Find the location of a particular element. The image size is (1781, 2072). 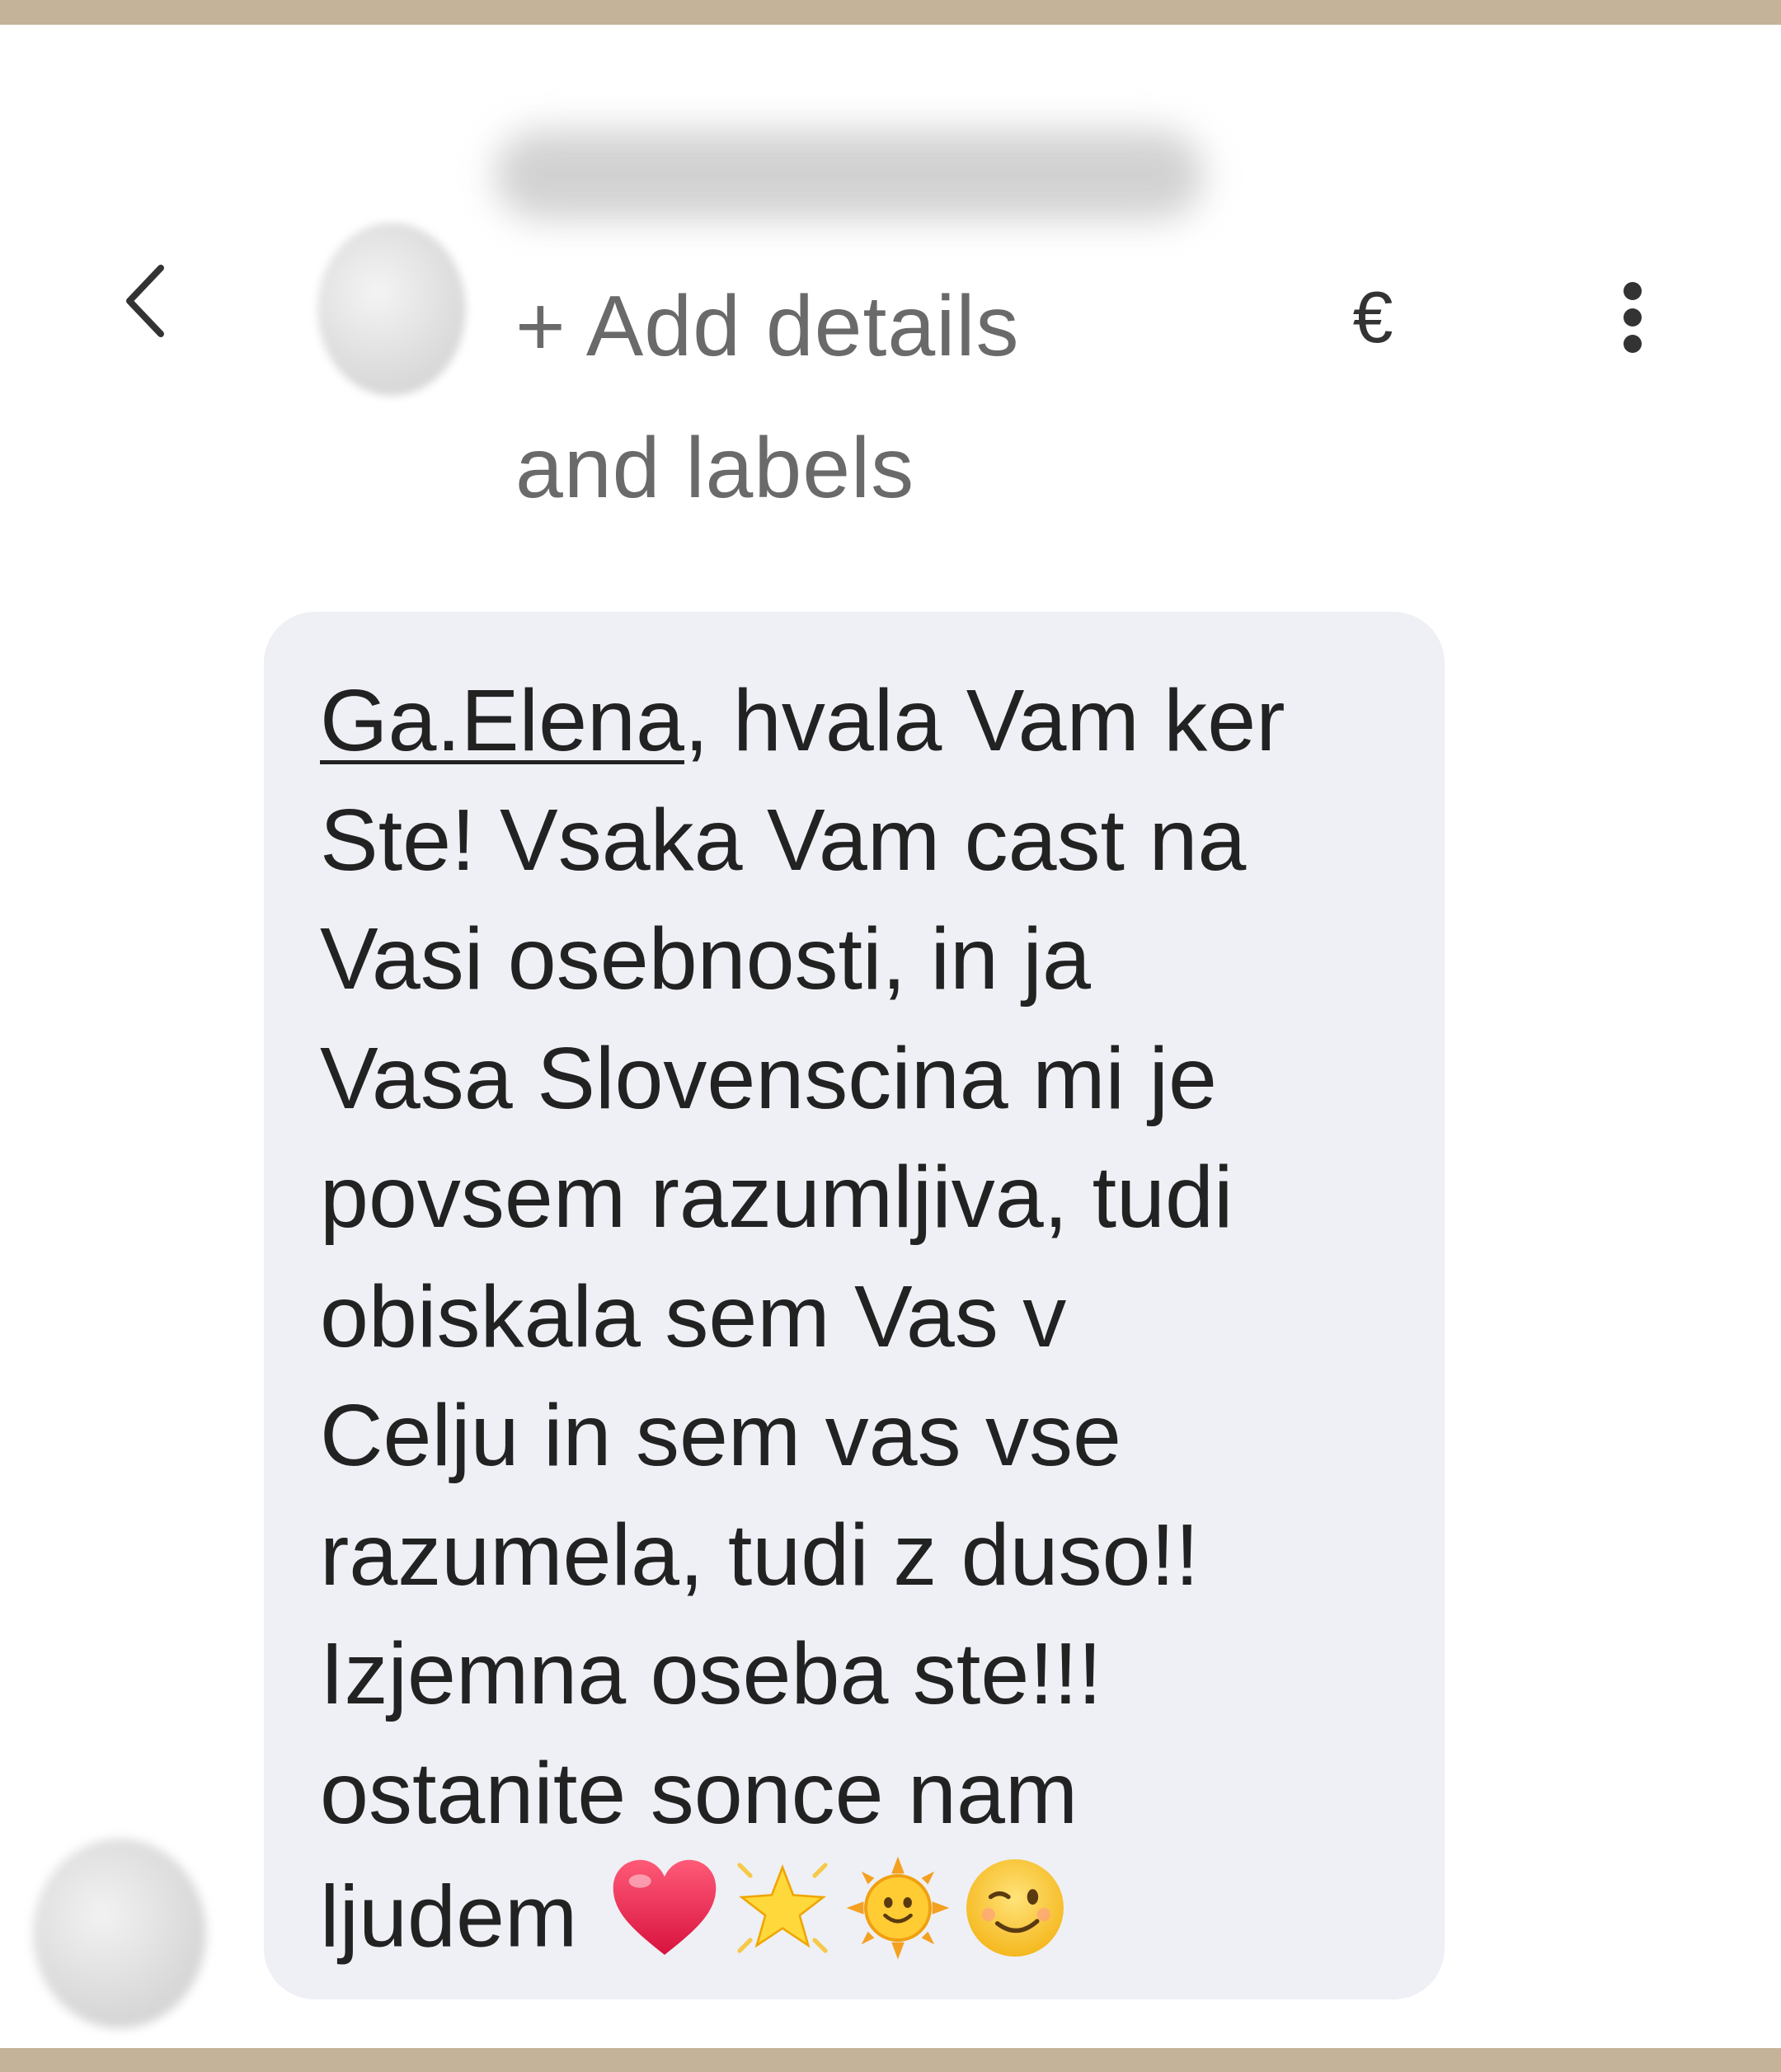

message-line: Vasi osebnosti, in ja is located at coordinates (705, 959).